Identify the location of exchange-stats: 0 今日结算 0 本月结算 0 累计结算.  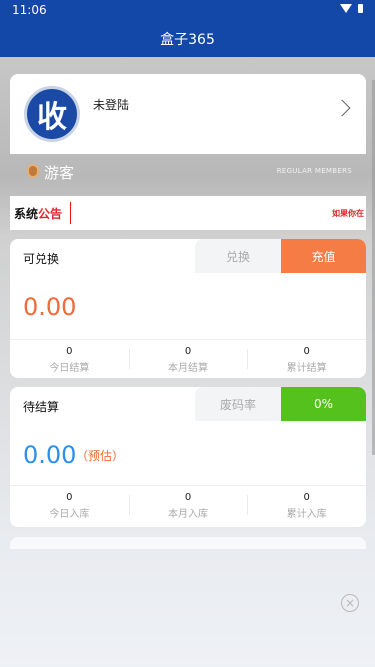
(188, 359).